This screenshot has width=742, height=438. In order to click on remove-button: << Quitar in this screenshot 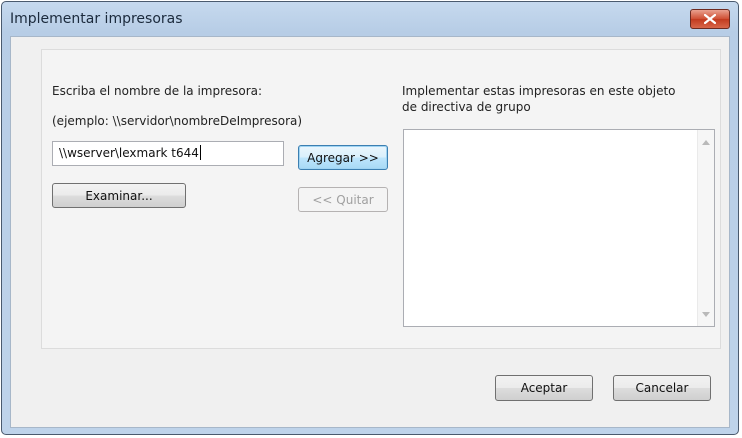, I will do `click(343, 199)`.